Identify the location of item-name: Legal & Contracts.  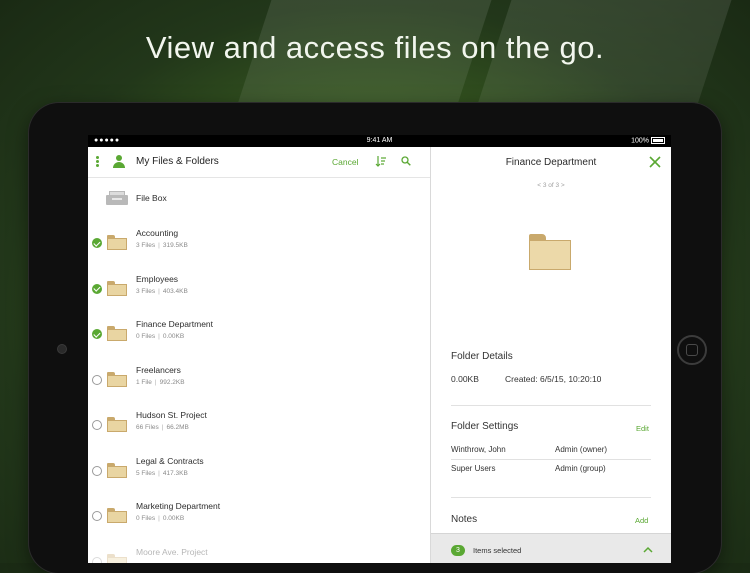
(170, 460).